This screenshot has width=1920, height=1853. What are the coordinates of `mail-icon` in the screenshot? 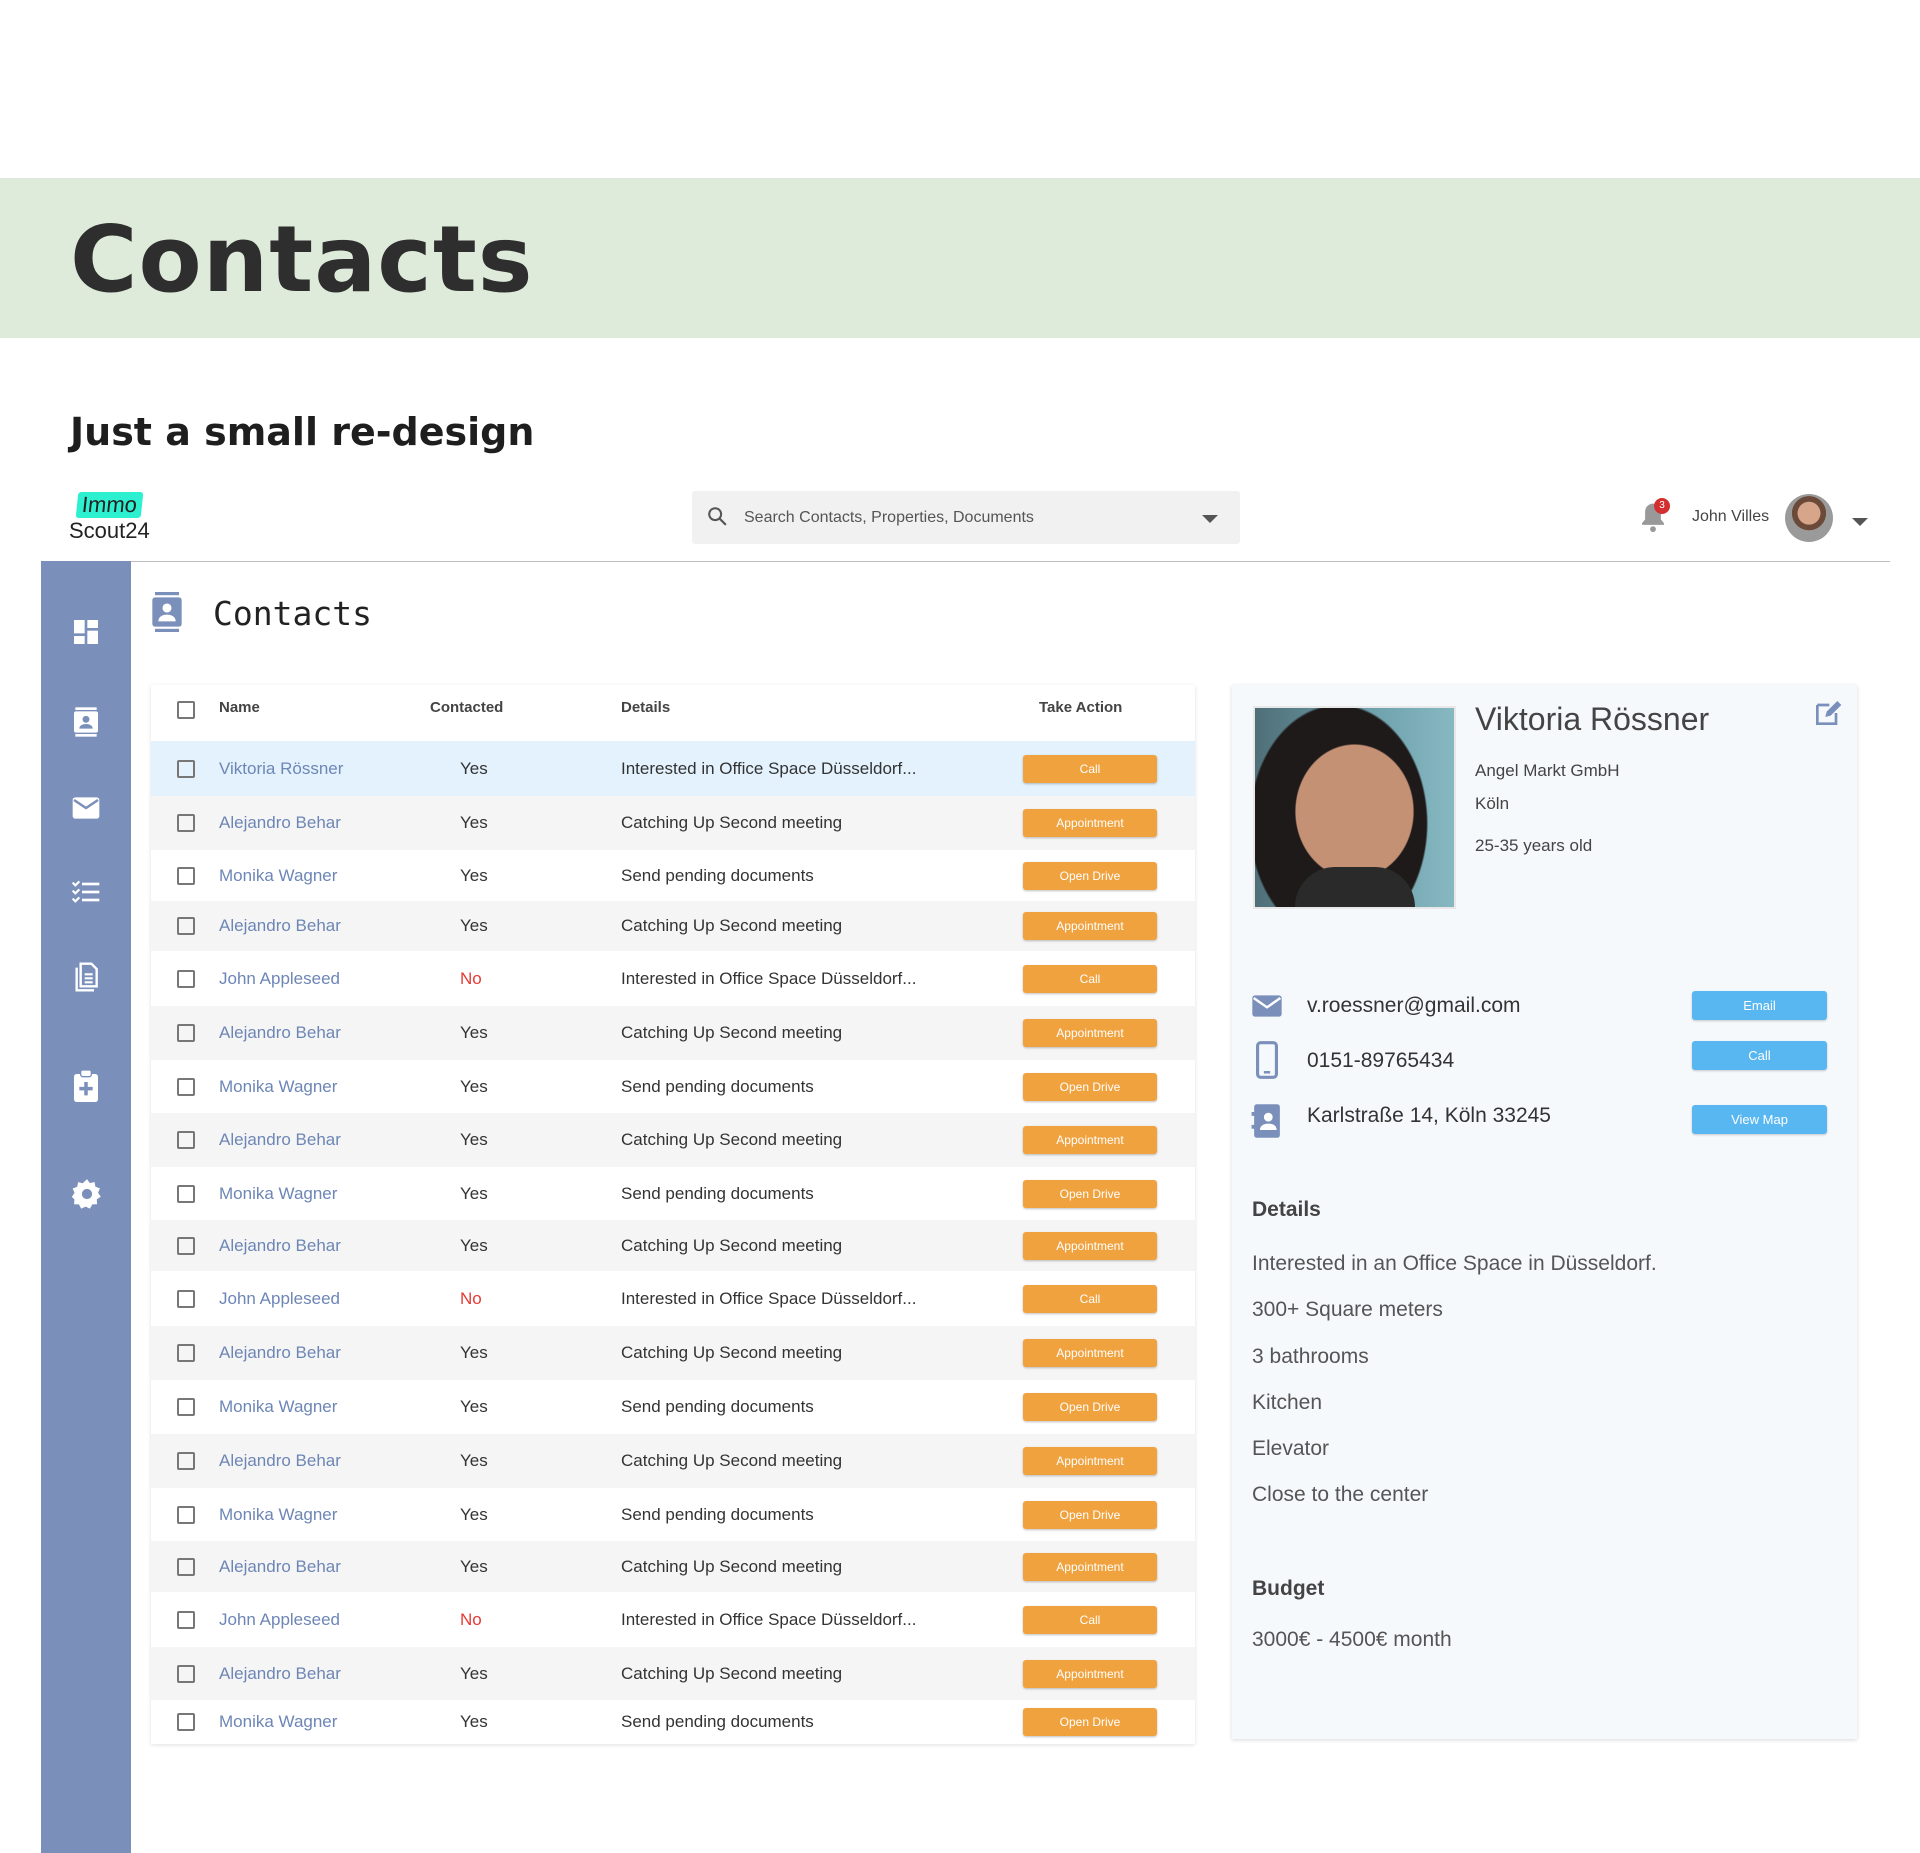 It's located at (86, 808).